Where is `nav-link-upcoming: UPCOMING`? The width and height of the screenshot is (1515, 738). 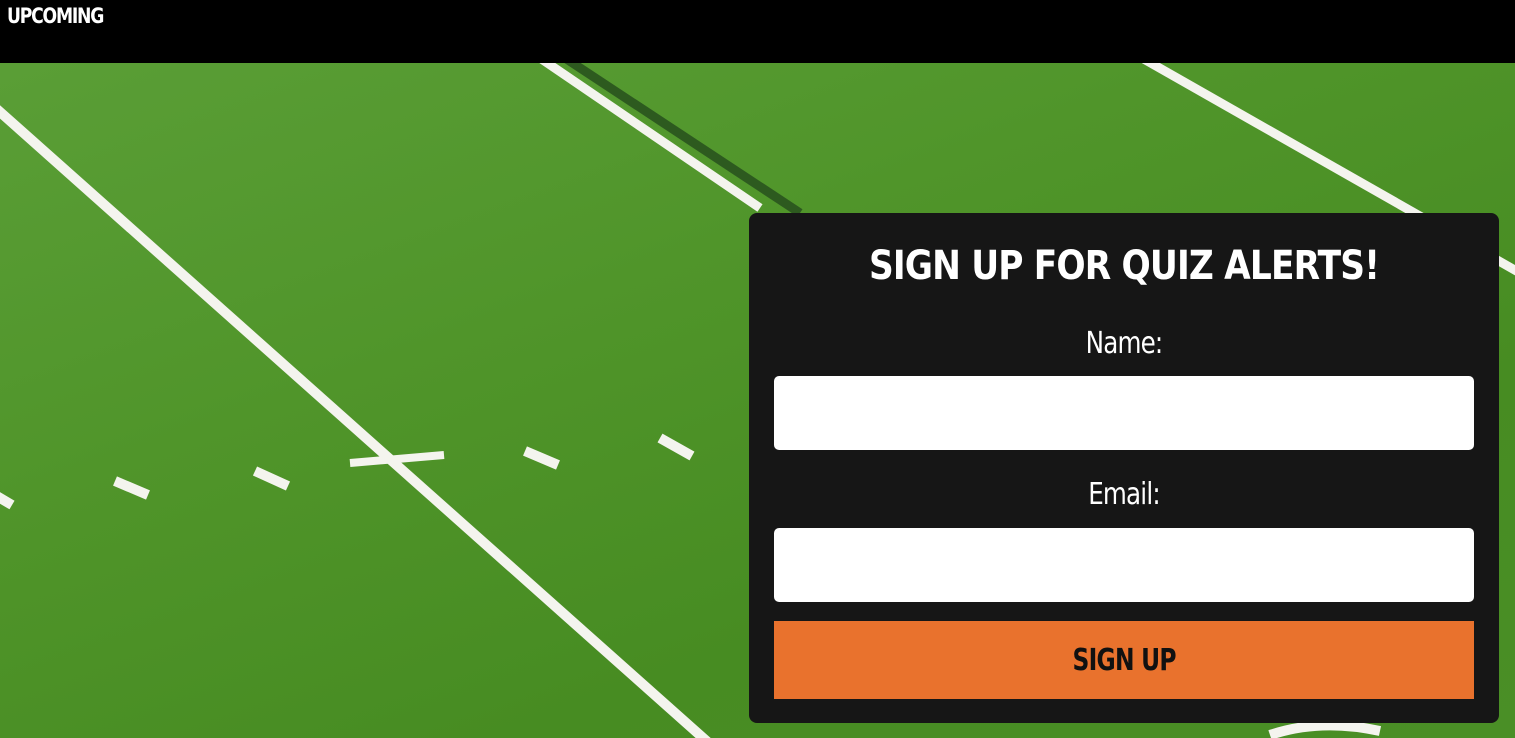
nav-link-upcoming: UPCOMING is located at coordinates (55, 16).